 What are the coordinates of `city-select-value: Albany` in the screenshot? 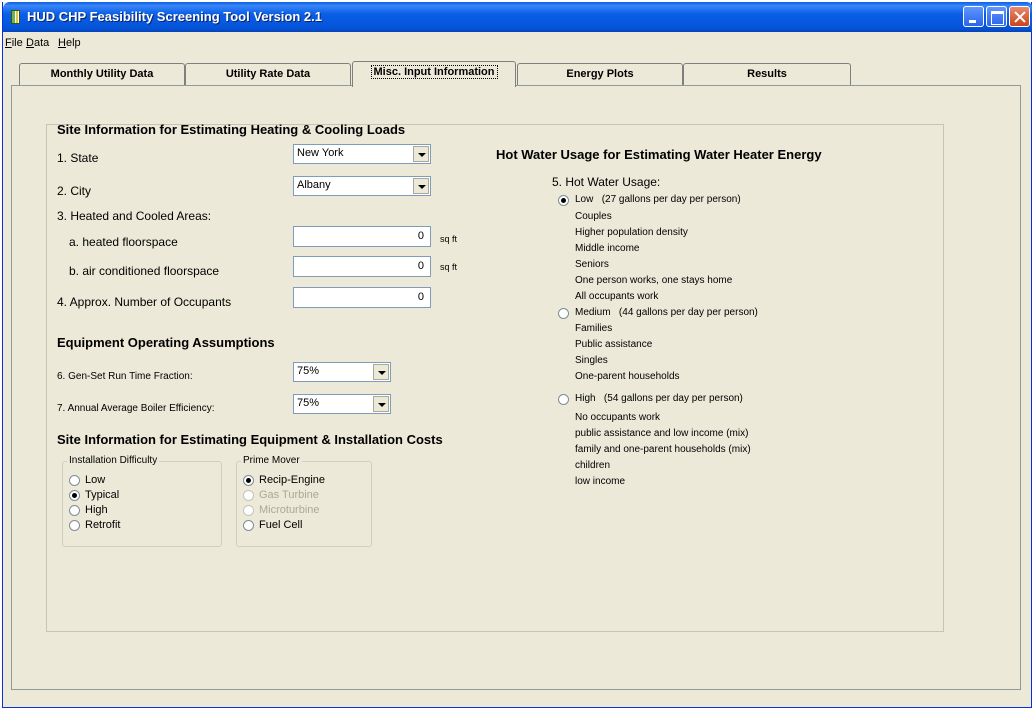 It's located at (314, 185).